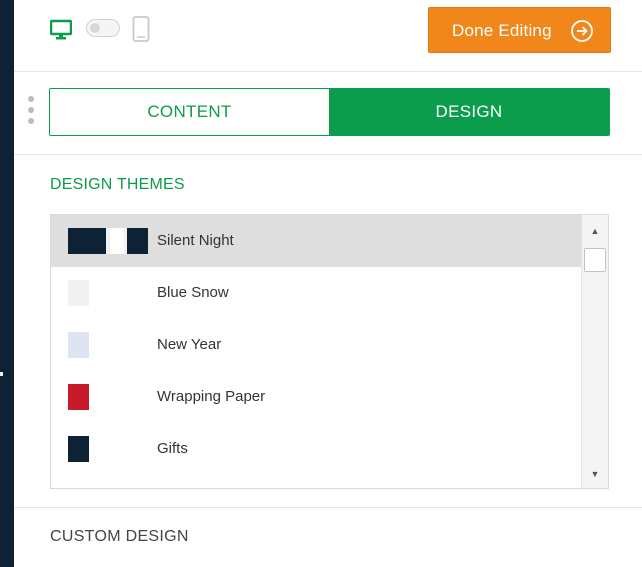  I want to click on done-editing-button: Done Editing, so click(519, 30).